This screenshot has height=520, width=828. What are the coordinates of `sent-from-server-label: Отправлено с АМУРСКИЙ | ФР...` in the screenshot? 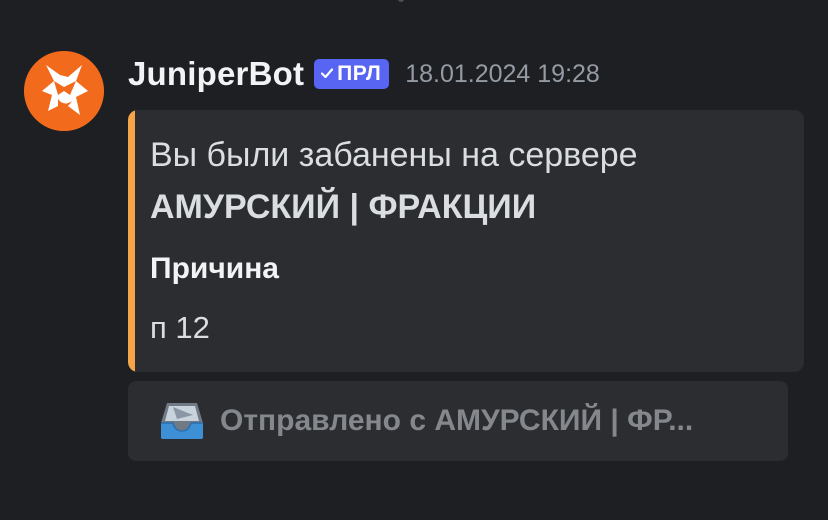 It's located at (457, 420).